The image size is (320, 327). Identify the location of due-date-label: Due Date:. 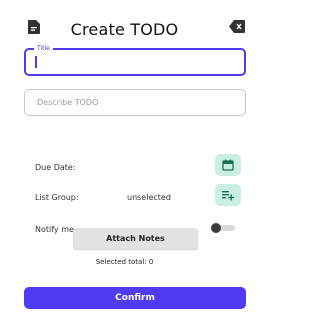
(55, 167).